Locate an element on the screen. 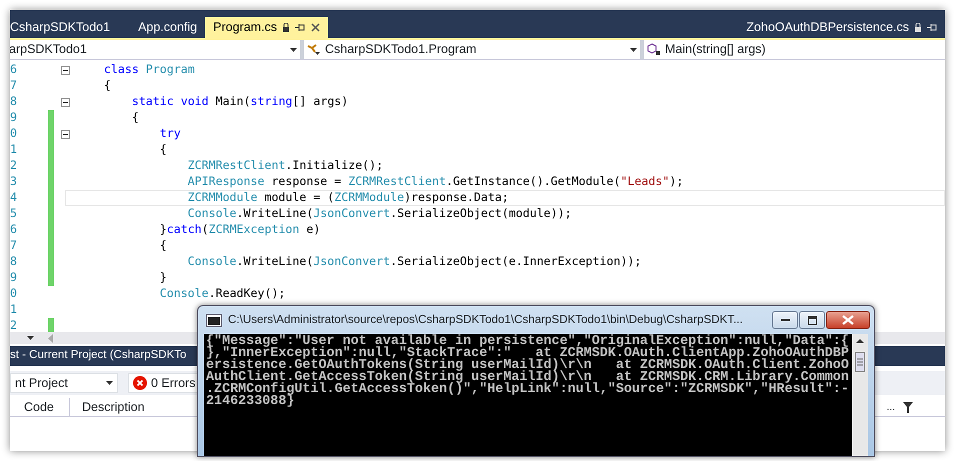  code-line: static void Main(string[] args) is located at coordinates (239, 101).